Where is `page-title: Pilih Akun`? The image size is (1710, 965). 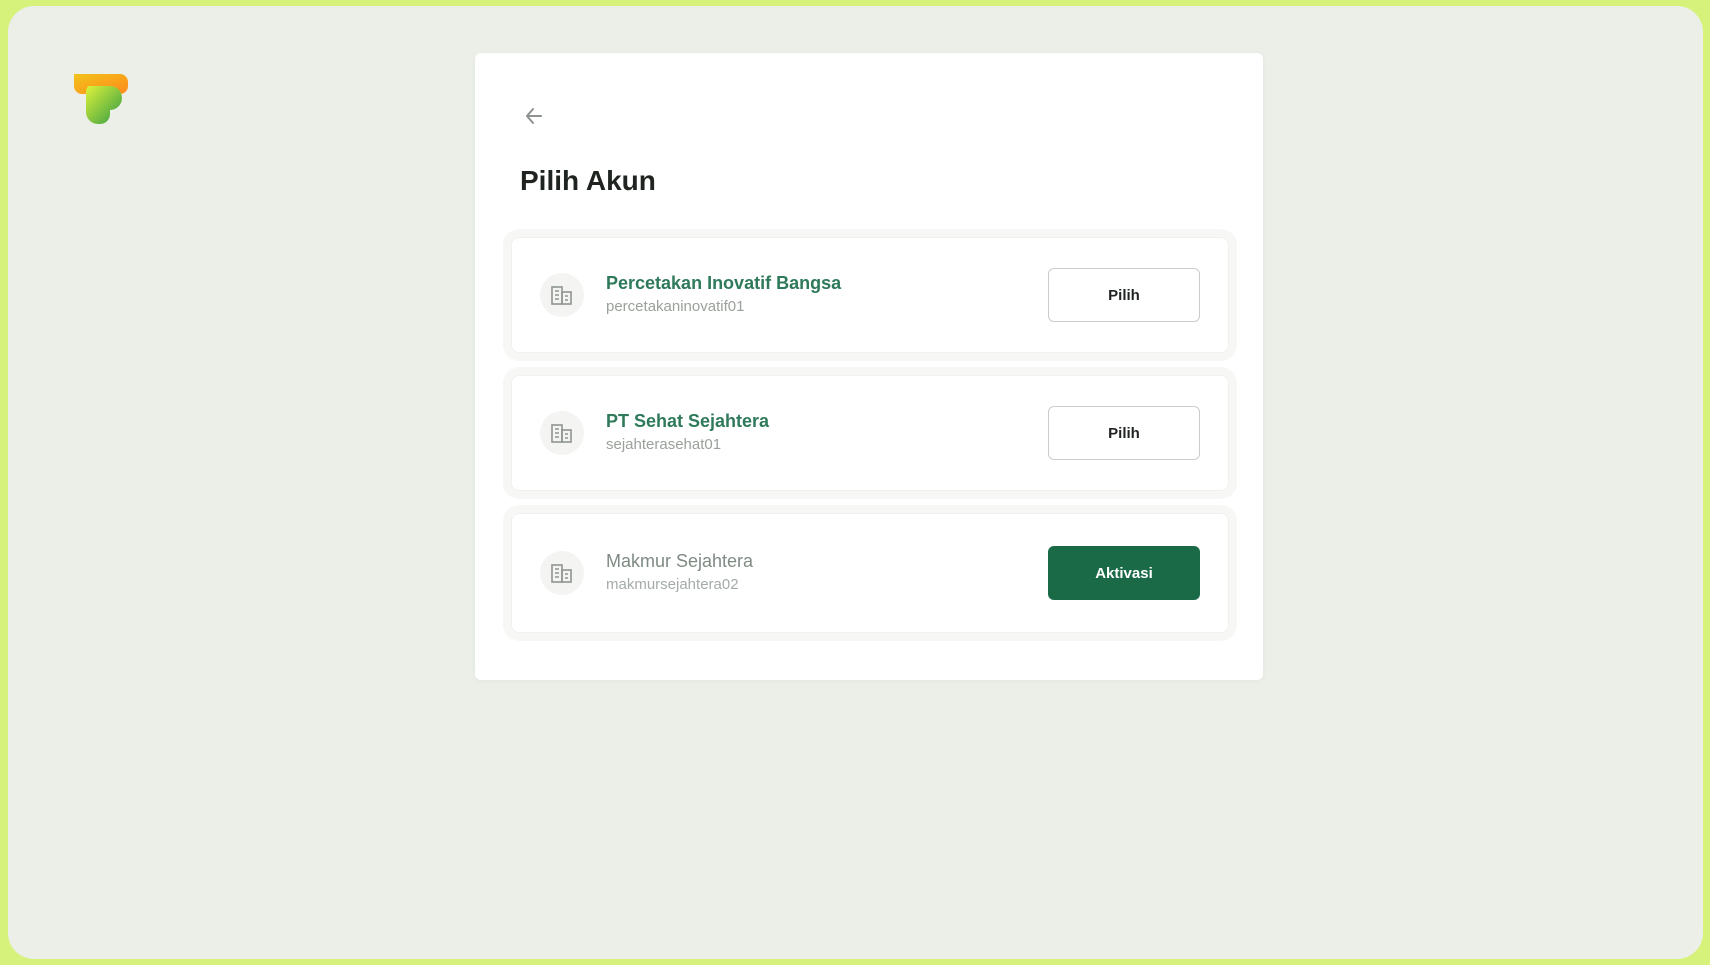
page-title: Pilih Akun is located at coordinates (588, 180).